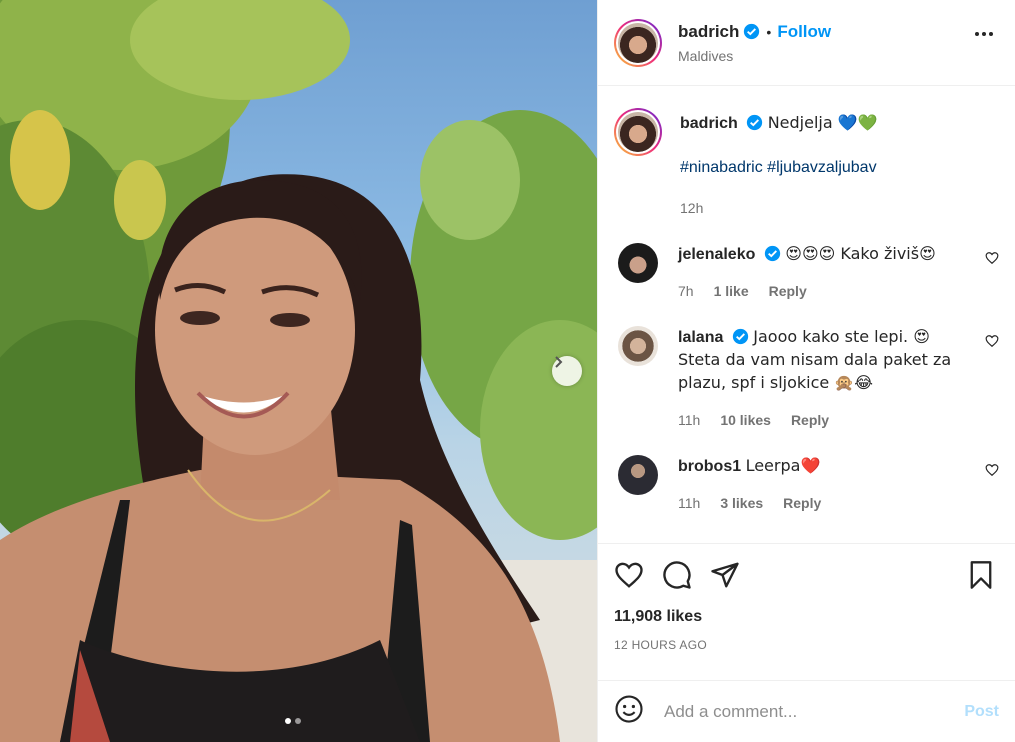 The width and height of the screenshot is (1015, 742). Describe the element at coordinates (638, 42) in the screenshot. I see `author-avatar` at that location.